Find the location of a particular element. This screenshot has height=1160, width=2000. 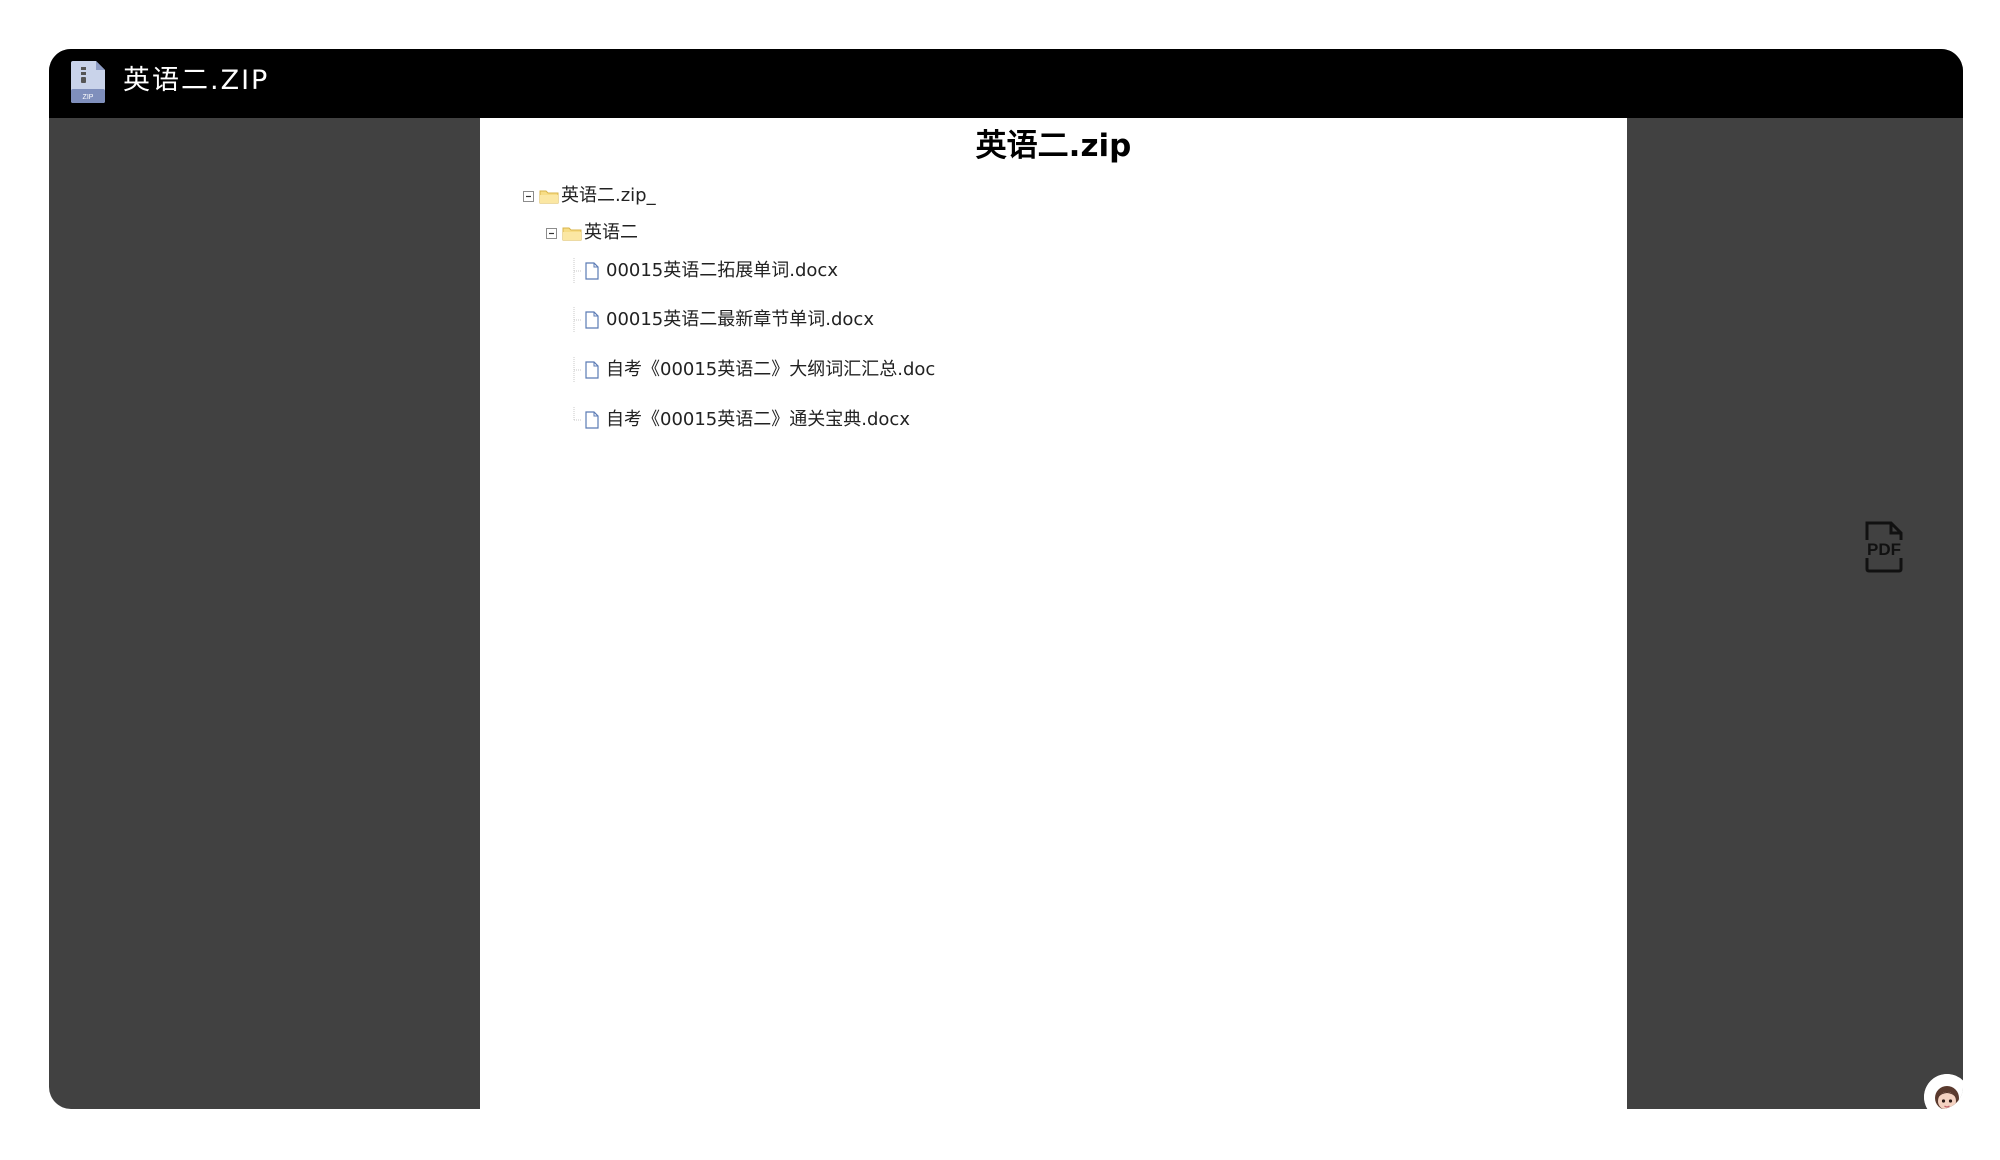

tree-label-file: 00015英语二最新章节单词.docx is located at coordinates (740, 319).